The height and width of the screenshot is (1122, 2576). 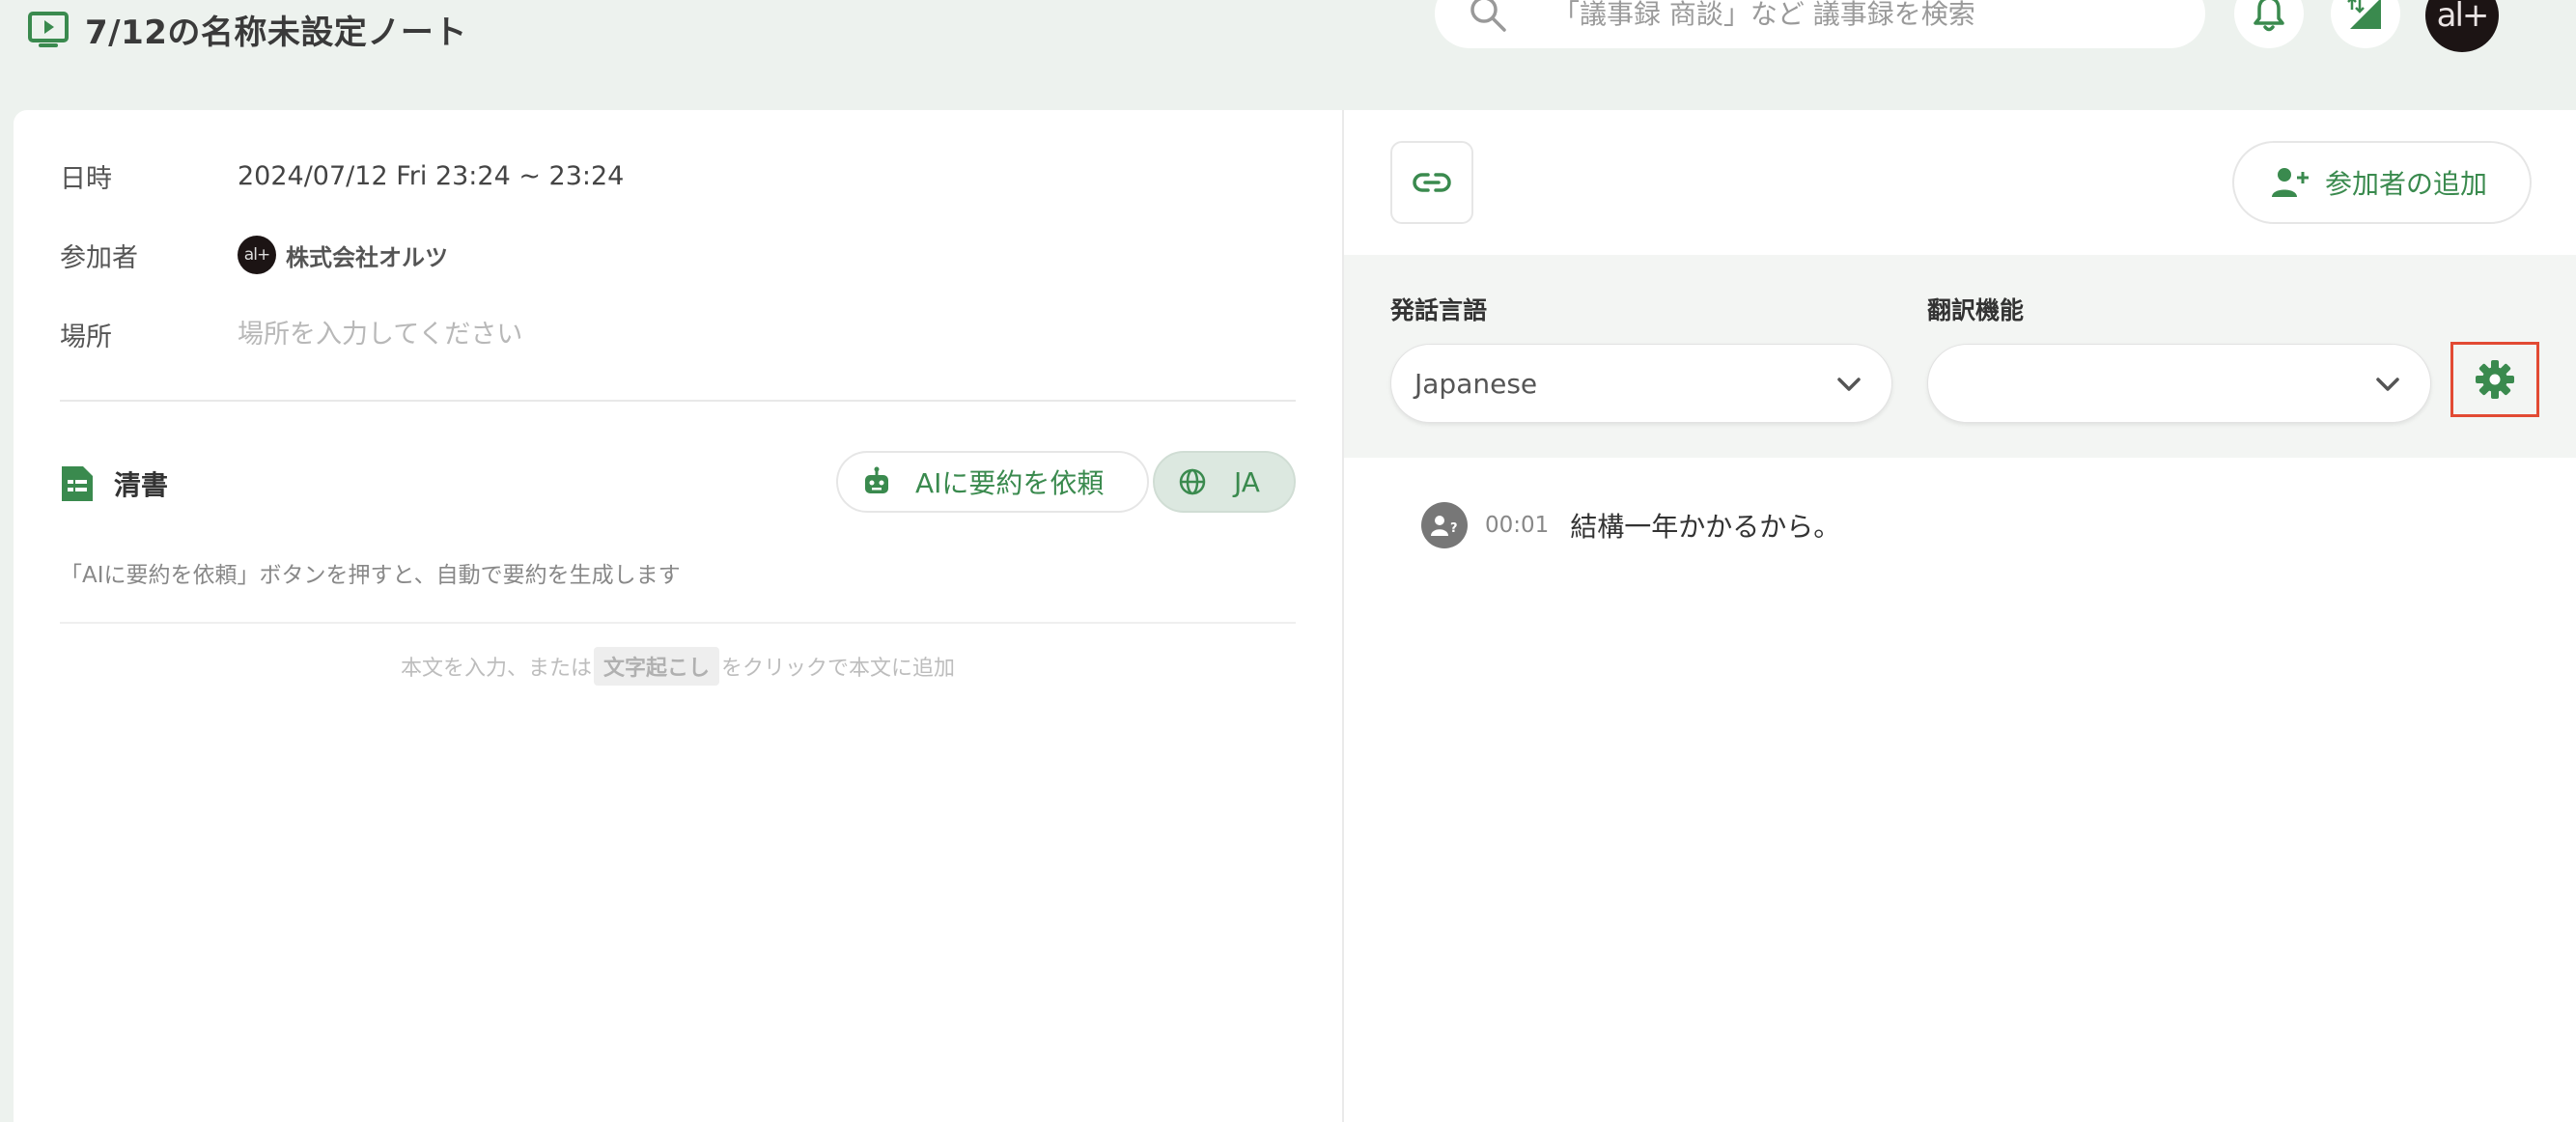 What do you see at coordinates (142, 485) in the screenshot?
I see `summary-title: 清書` at bounding box center [142, 485].